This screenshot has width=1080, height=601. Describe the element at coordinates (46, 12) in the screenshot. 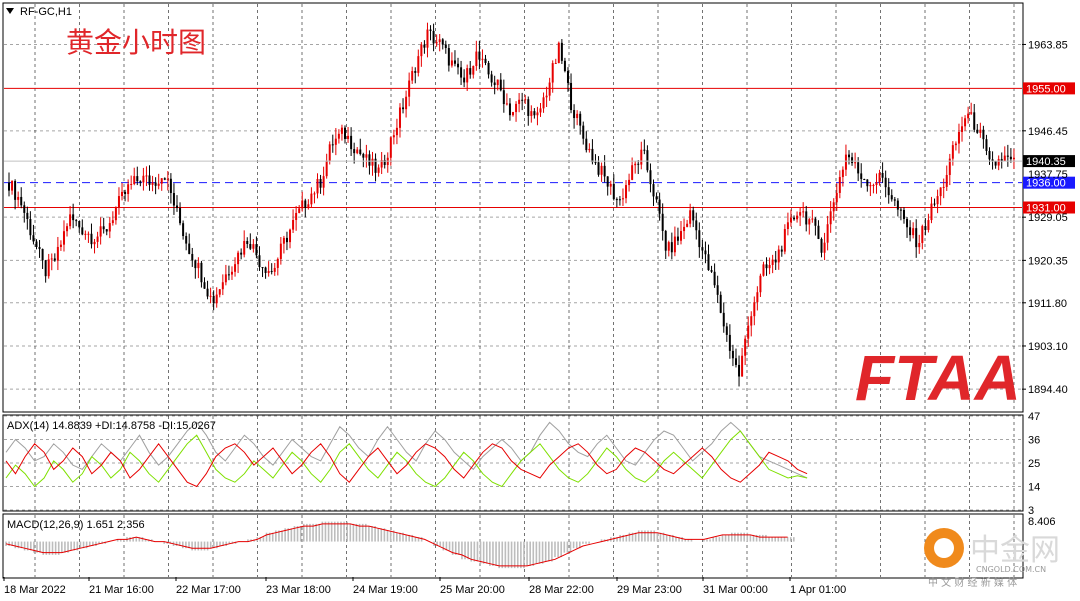

I see `symbol-label: RF-GC,H1` at that location.